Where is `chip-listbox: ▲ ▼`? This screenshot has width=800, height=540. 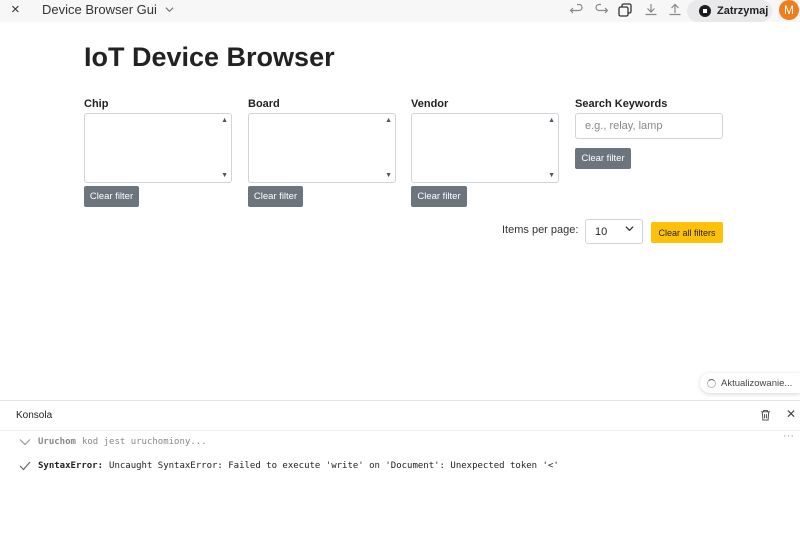 chip-listbox: ▲ ▼ is located at coordinates (158, 148).